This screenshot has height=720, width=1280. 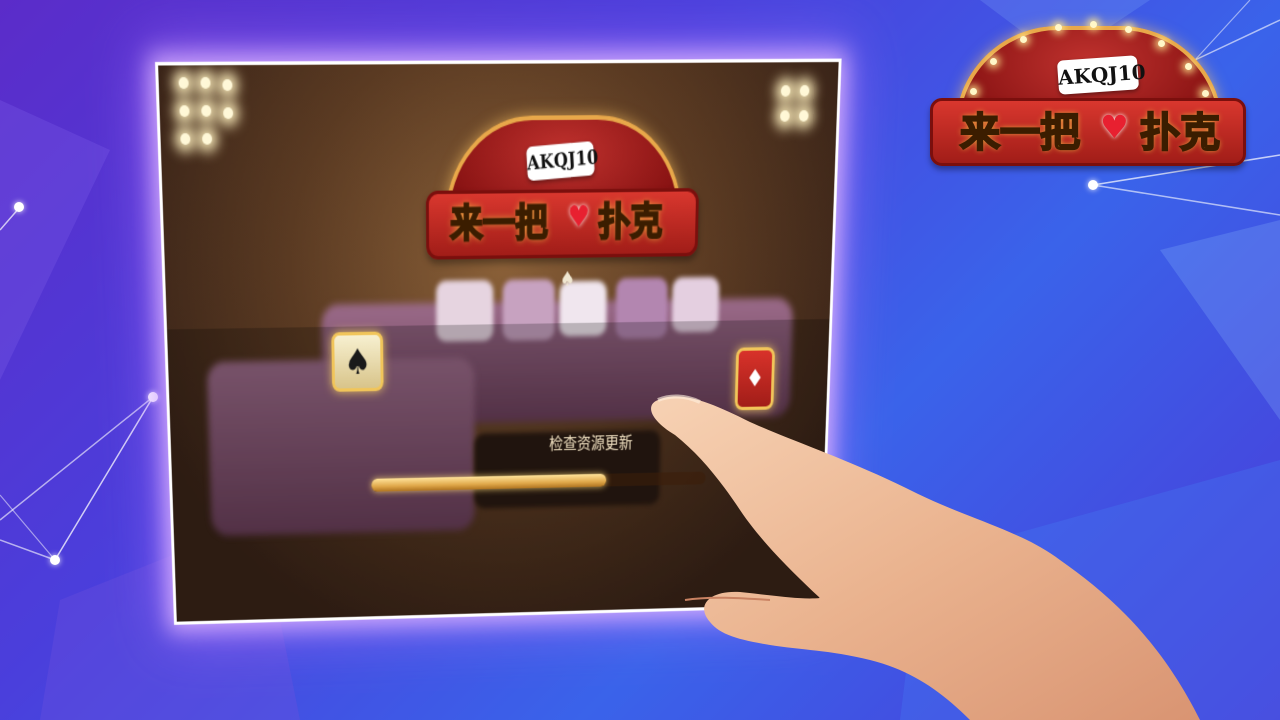 I want to click on screen-logo-cards: AKQJ10, so click(x=560, y=161).